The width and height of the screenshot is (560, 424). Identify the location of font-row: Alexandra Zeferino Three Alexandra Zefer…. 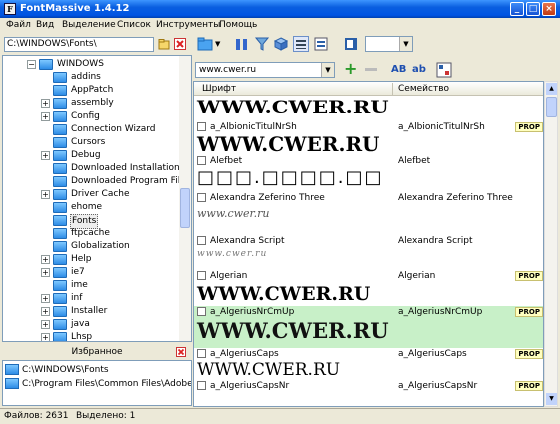
(368, 198).